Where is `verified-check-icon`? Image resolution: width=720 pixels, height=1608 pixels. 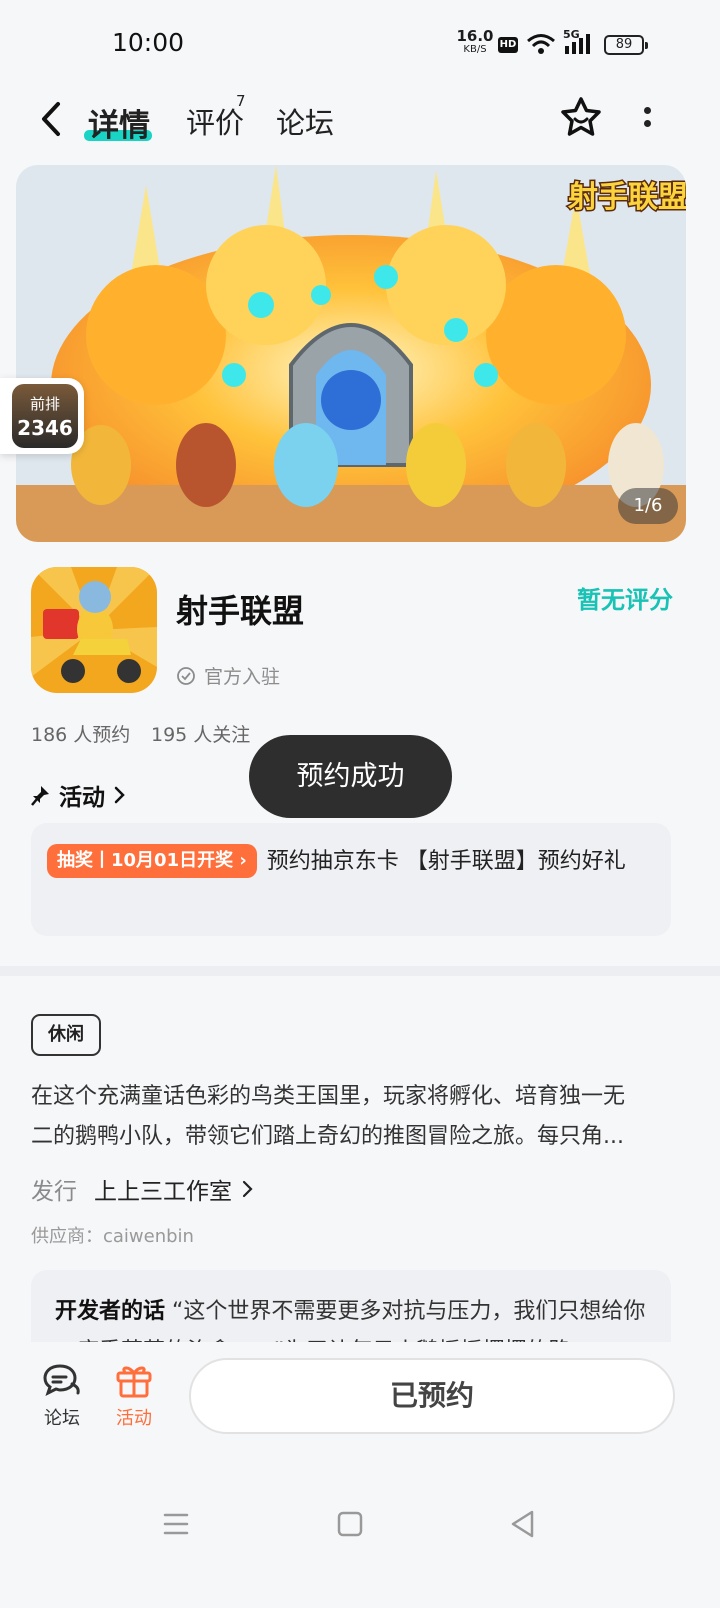
verified-check-icon is located at coordinates (186, 675).